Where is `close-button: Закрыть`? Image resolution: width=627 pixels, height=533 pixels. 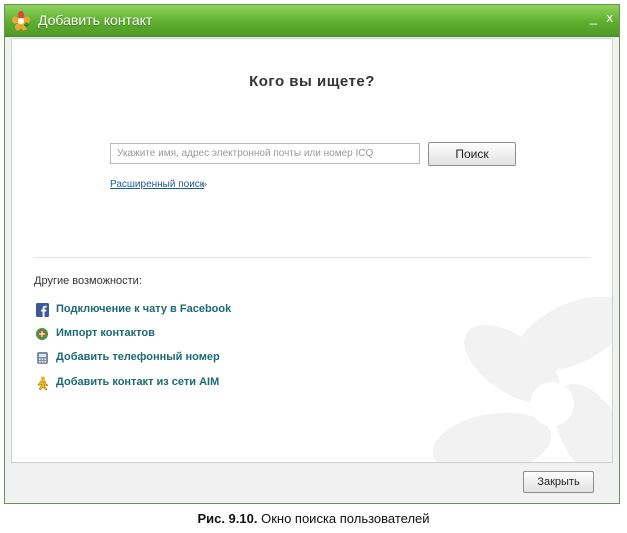 close-button: Закрыть is located at coordinates (558, 482).